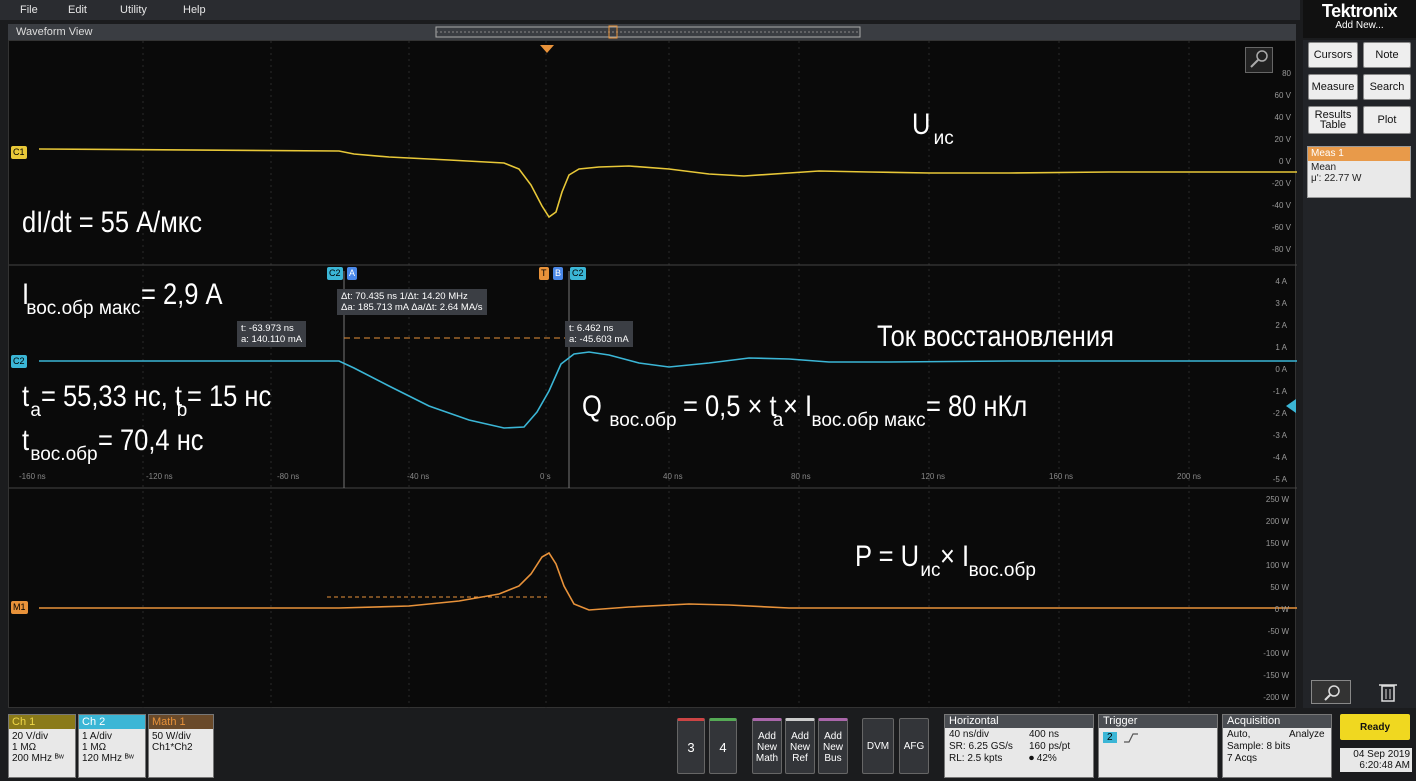 Image resolution: width=1416 pixels, height=781 pixels. What do you see at coordinates (878, 746) in the screenshot?
I see `dvm-button: DVM` at bounding box center [878, 746].